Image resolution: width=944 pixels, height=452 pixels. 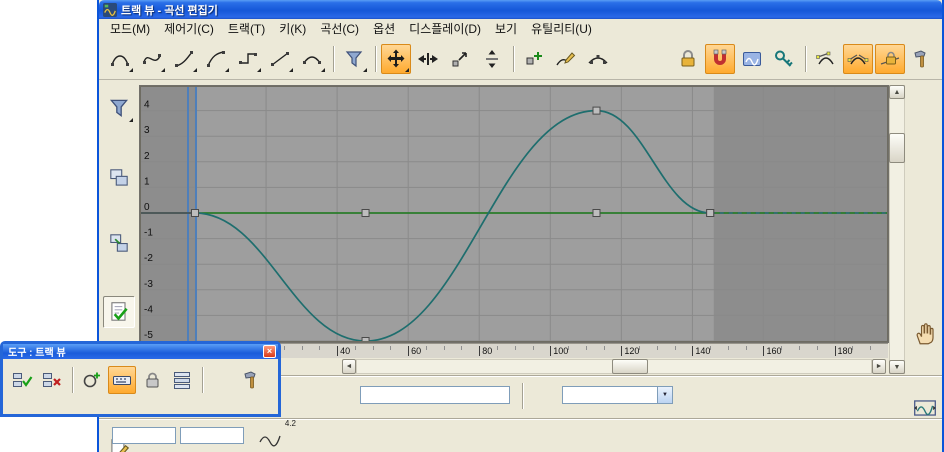 I want to click on scale-values-button, so click(x=492, y=59).